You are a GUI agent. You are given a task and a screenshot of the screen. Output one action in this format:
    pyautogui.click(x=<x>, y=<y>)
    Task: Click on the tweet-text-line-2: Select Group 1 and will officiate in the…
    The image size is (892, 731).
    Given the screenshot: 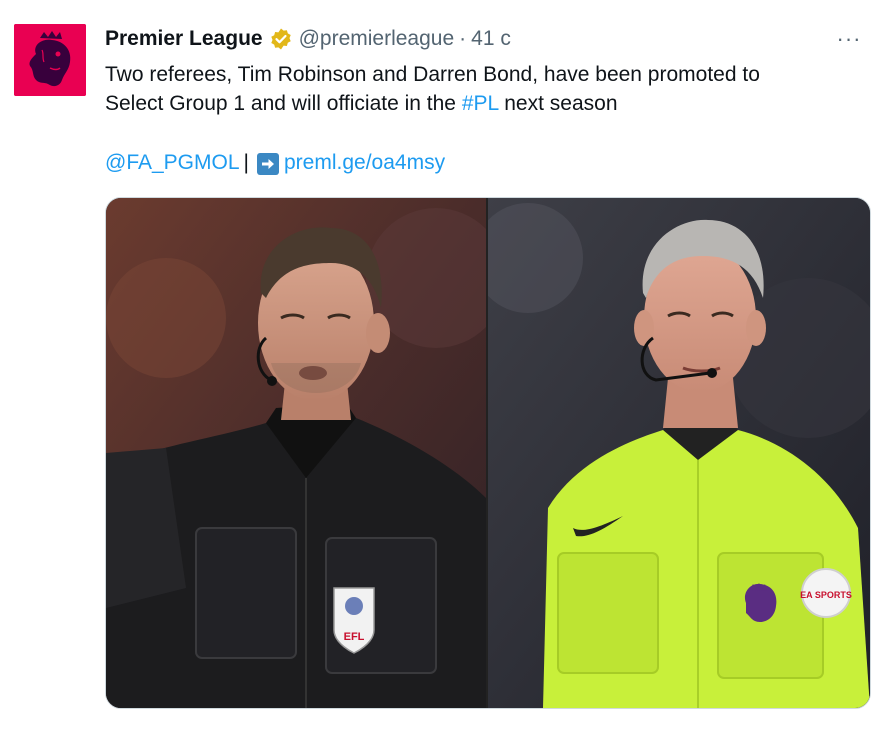 What is the action you would take?
    pyautogui.click(x=485, y=103)
    